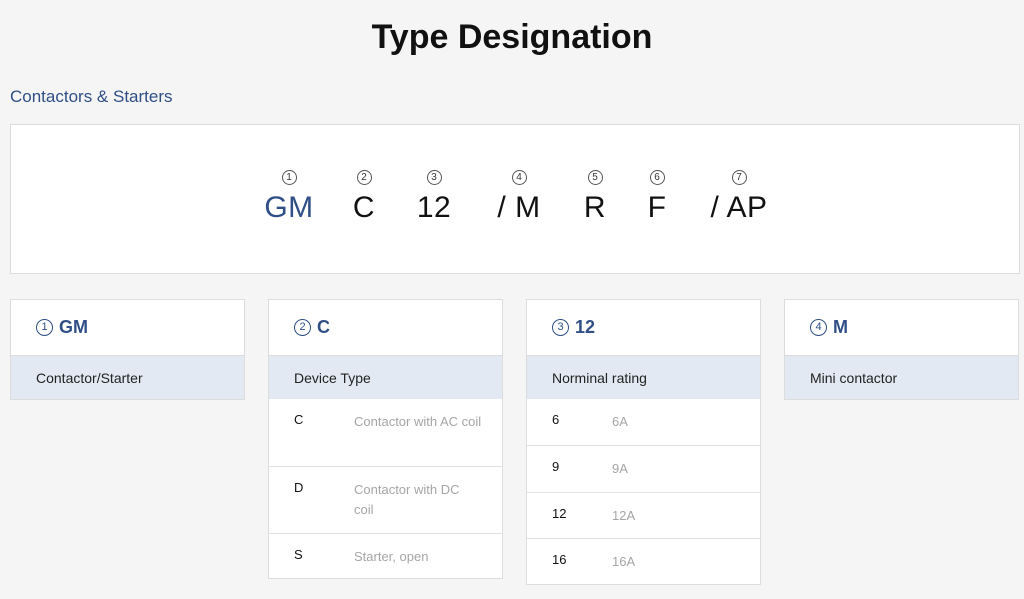  What do you see at coordinates (418, 421) in the screenshot?
I see `option-desc: Contactor with AC coil` at bounding box center [418, 421].